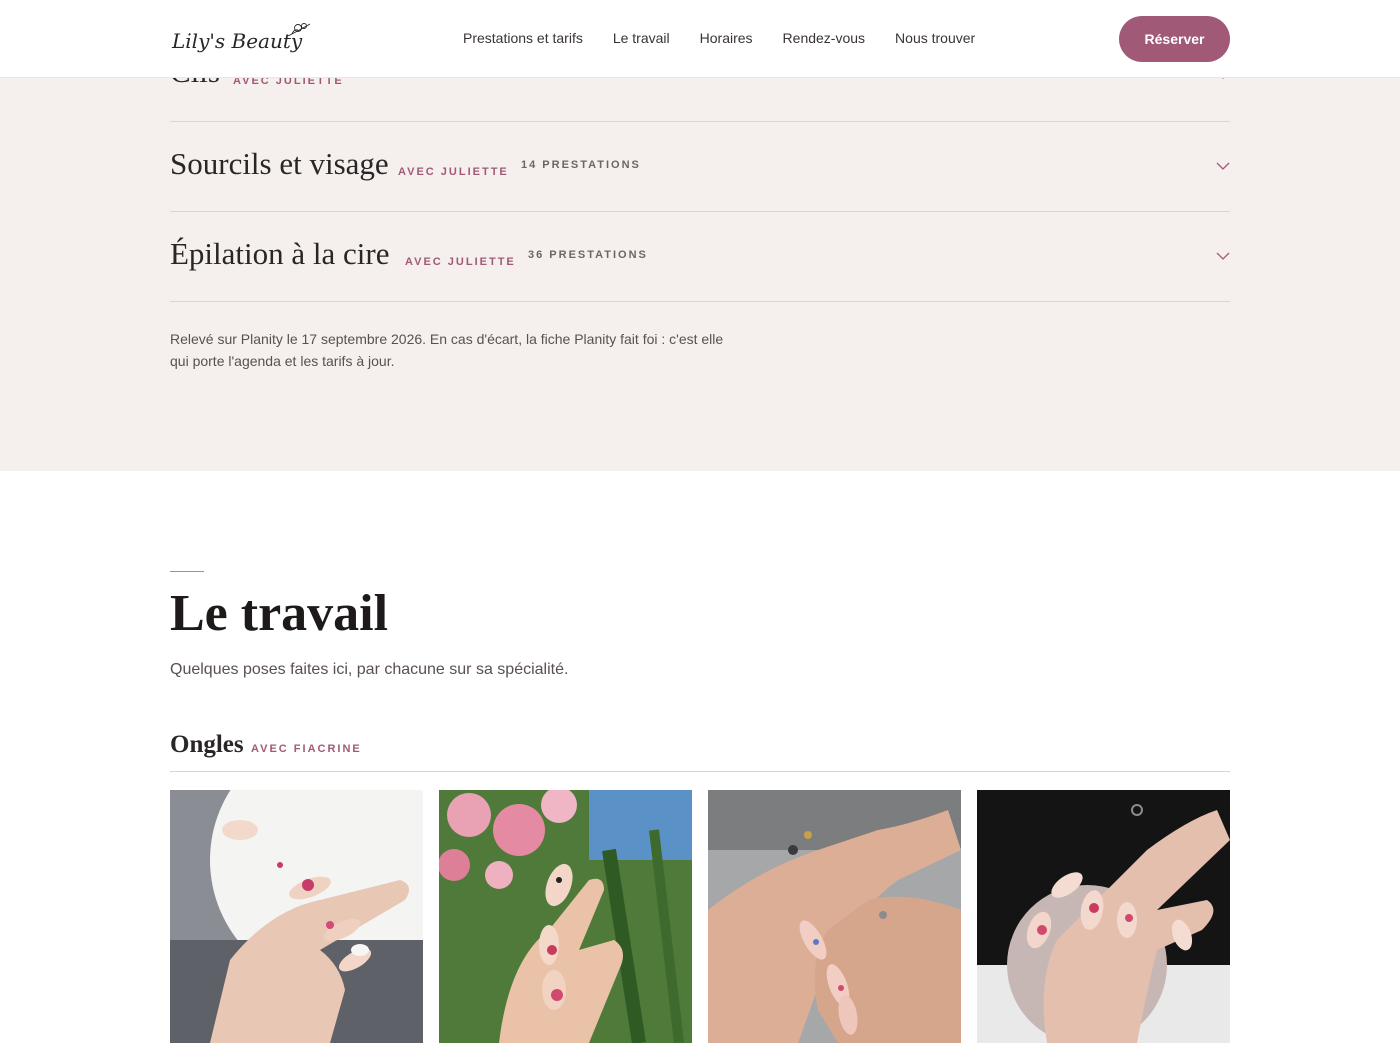  What do you see at coordinates (306, 749) in the screenshot?
I see `category-provider: AVEC FIACRINE` at bounding box center [306, 749].